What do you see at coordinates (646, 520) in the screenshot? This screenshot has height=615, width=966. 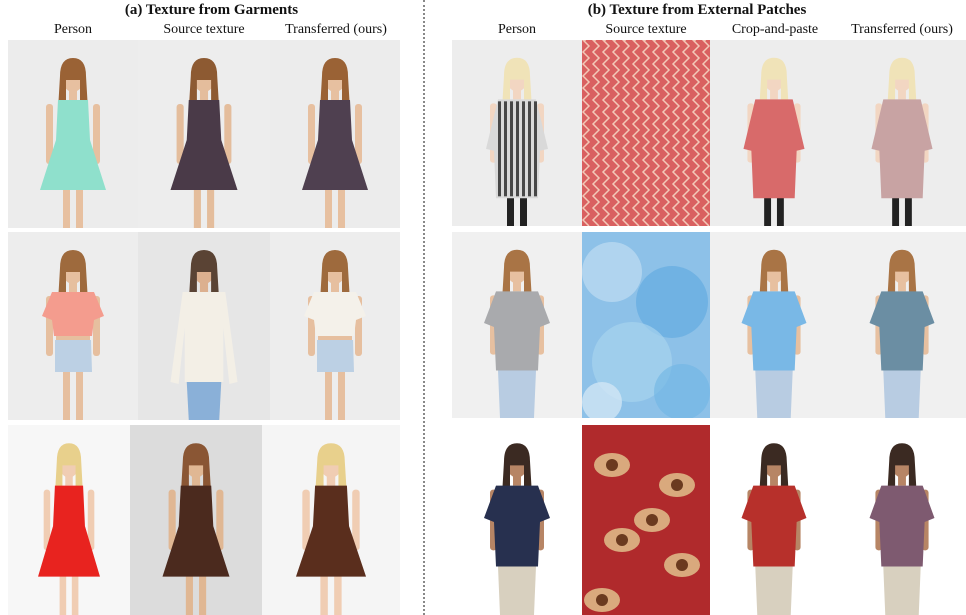 I see `tile-b3-source-texture` at bounding box center [646, 520].